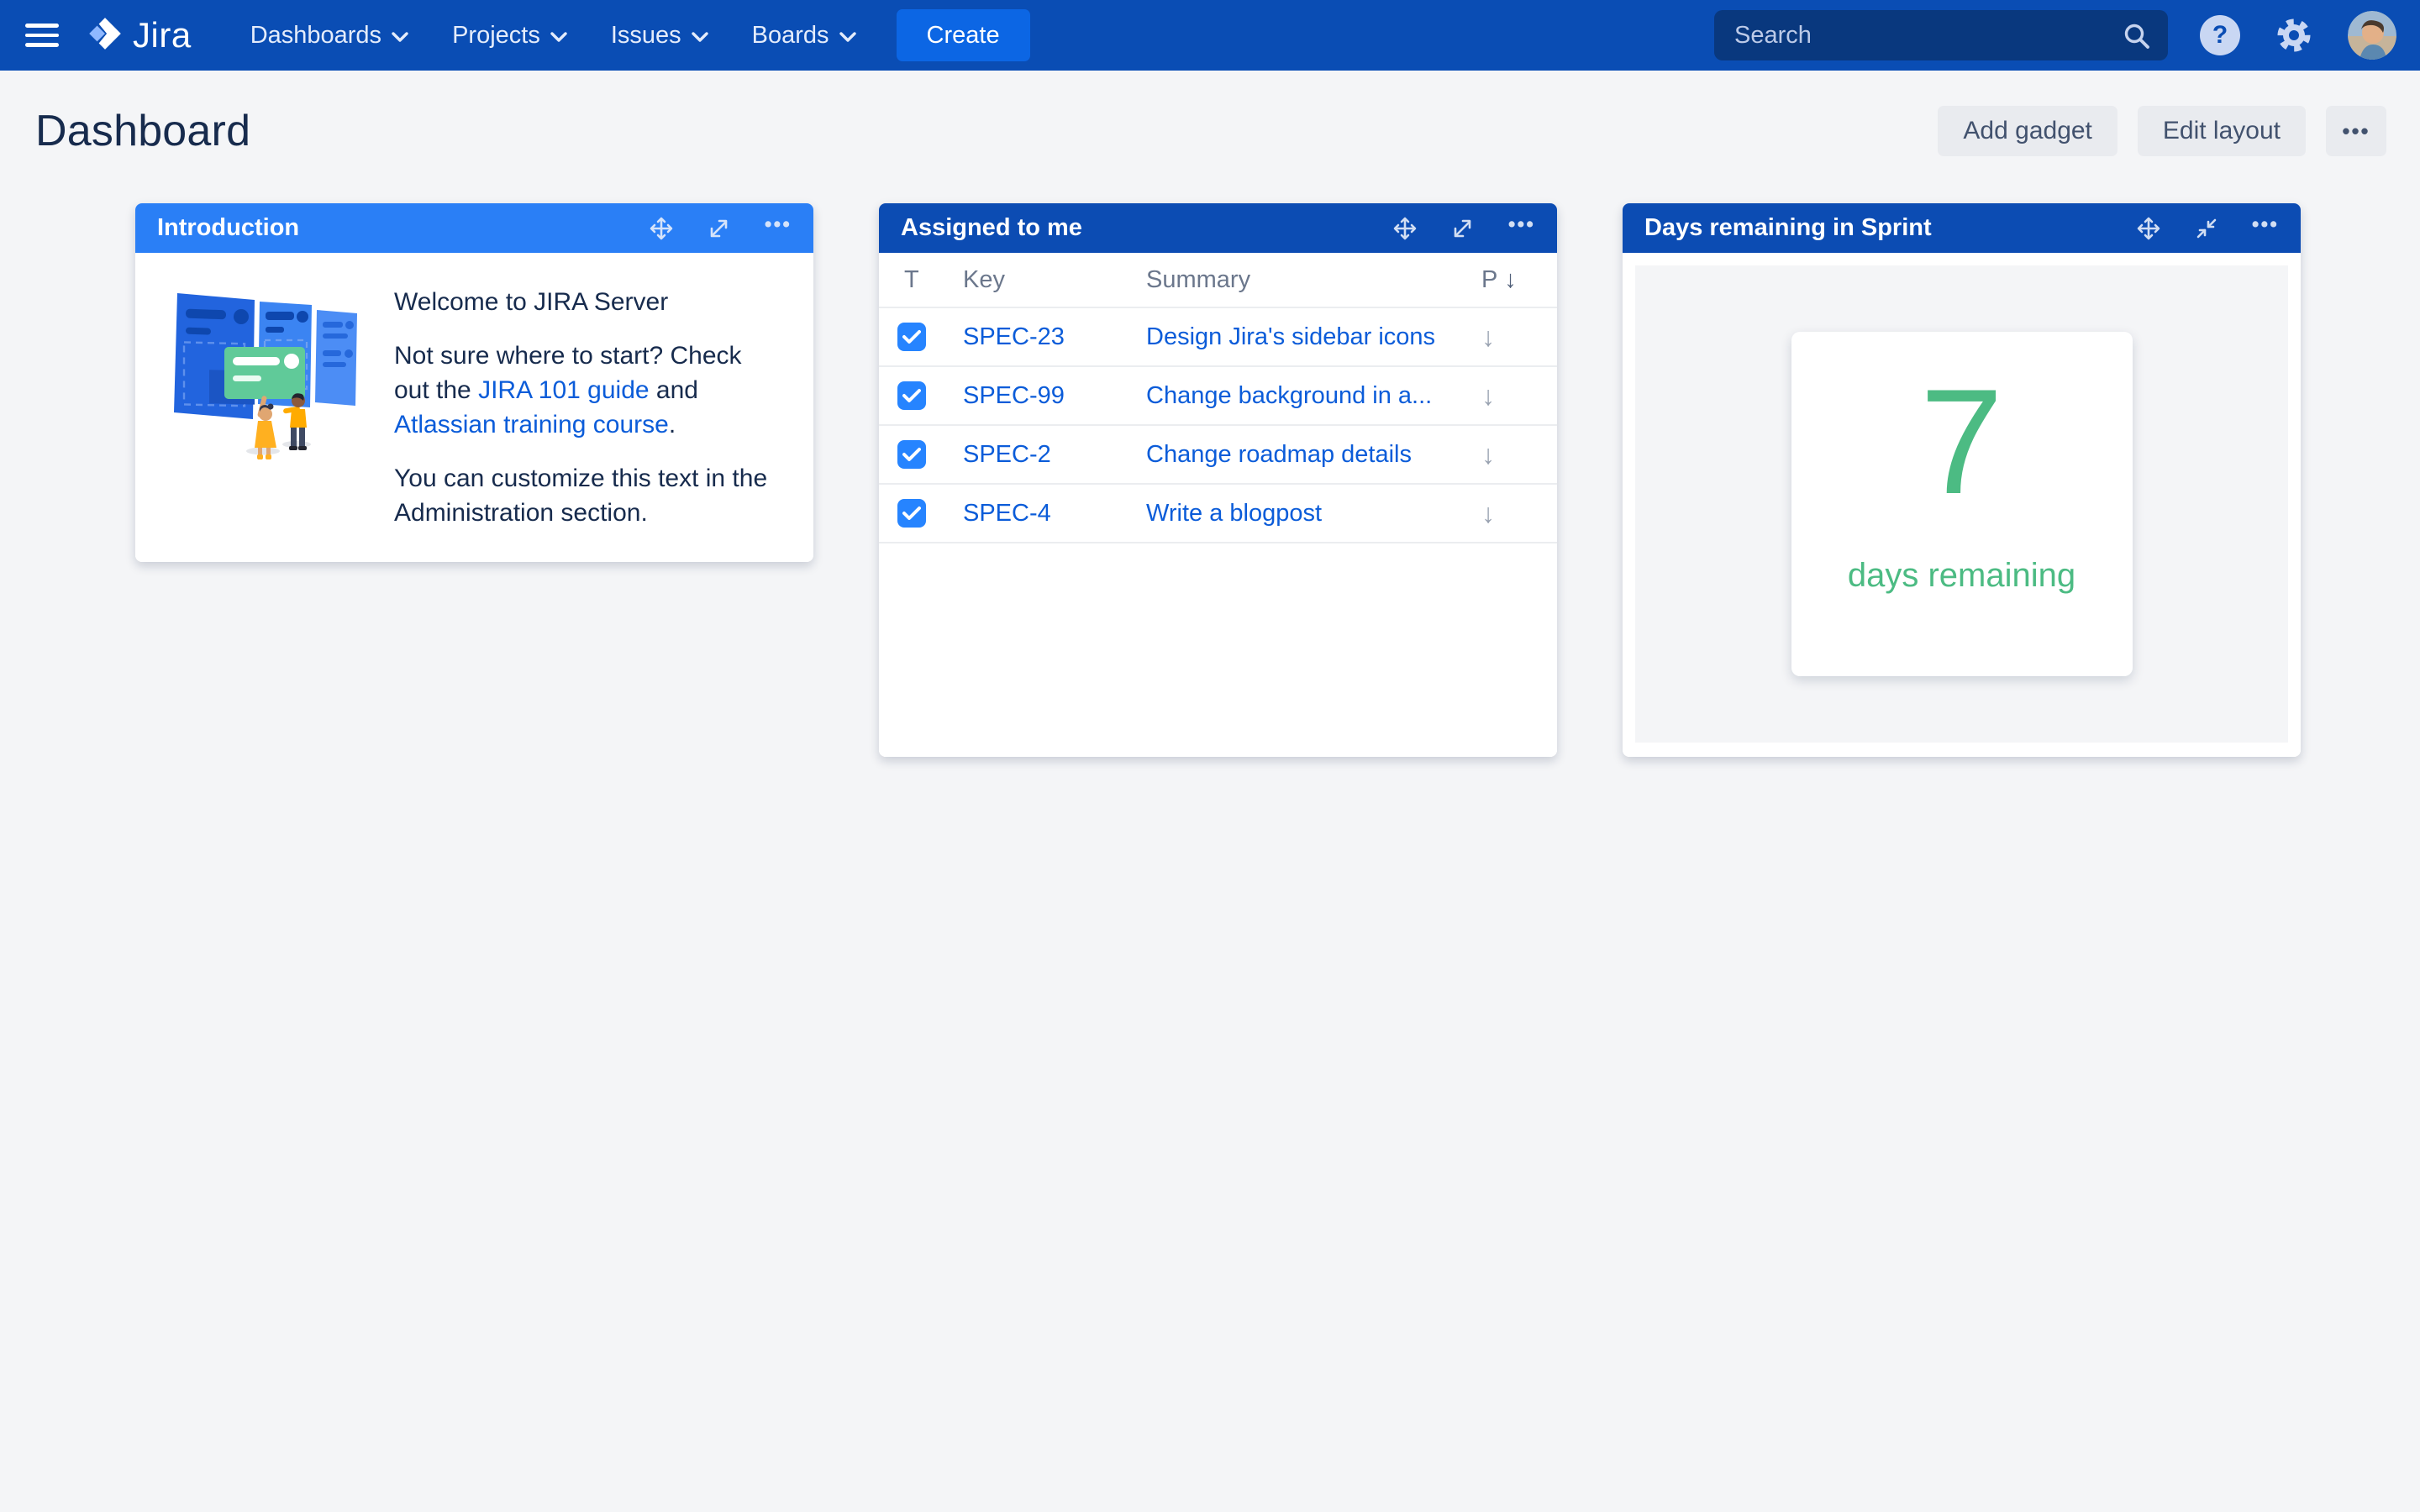 The image size is (2420, 1512). I want to click on jira-logo-icon, so click(105, 35).